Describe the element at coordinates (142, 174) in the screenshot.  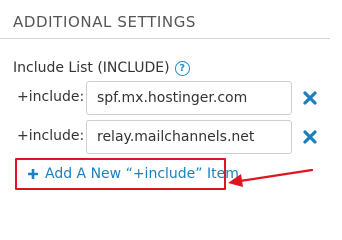
I see `add-include-item-label: Add A New “+include” Item` at that location.